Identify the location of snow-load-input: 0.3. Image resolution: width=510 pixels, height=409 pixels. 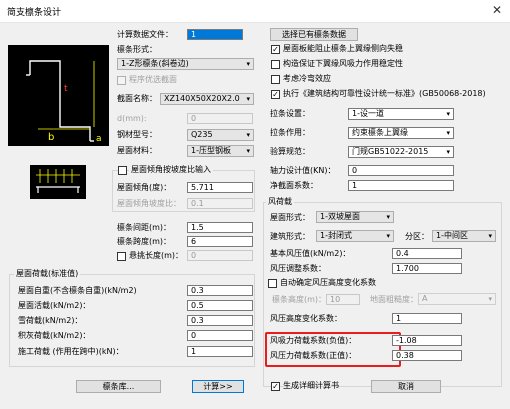
(220, 320).